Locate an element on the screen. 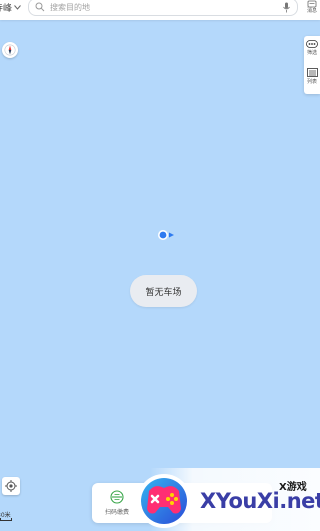  list-label: 列表 is located at coordinates (311, 82).